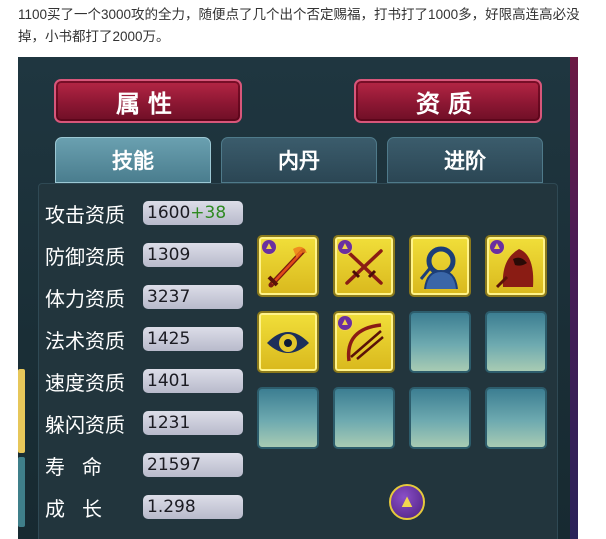 This screenshot has width=606, height=539. What do you see at coordinates (85, 256) in the screenshot?
I see `stat-label: 防御资质` at bounding box center [85, 256].